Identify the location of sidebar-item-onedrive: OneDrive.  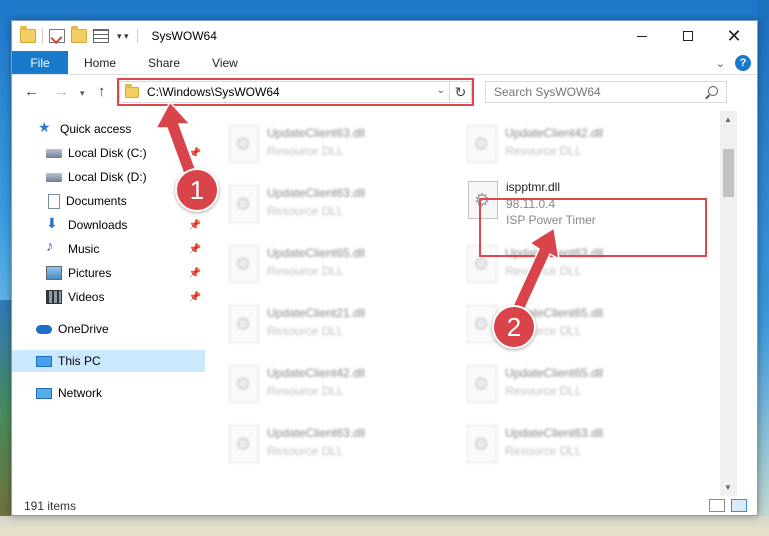
(108, 329).